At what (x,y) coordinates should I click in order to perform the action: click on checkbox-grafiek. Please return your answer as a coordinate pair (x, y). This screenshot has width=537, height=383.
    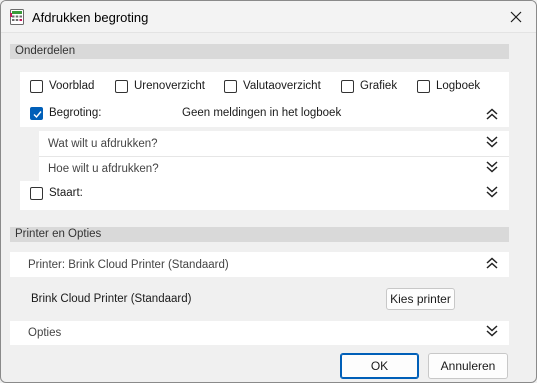
    Looking at the image, I should click on (347, 86).